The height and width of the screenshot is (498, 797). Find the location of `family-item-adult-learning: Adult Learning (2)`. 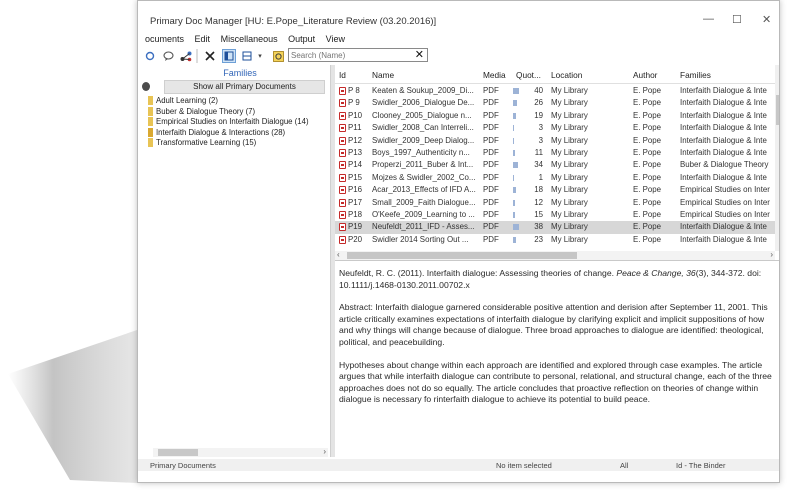

family-item-adult-learning: Adult Learning (2) is located at coordinates (238, 101).